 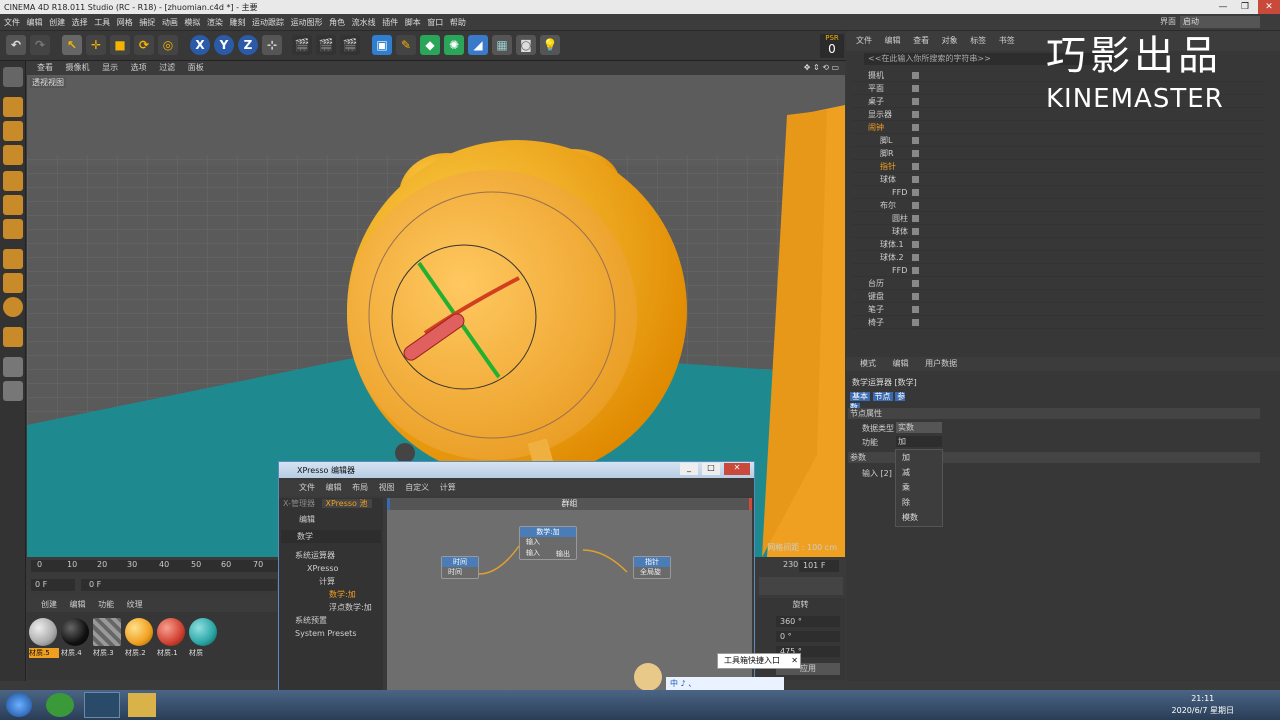 I want to click on menu-tools: 工具, so click(x=102, y=22).